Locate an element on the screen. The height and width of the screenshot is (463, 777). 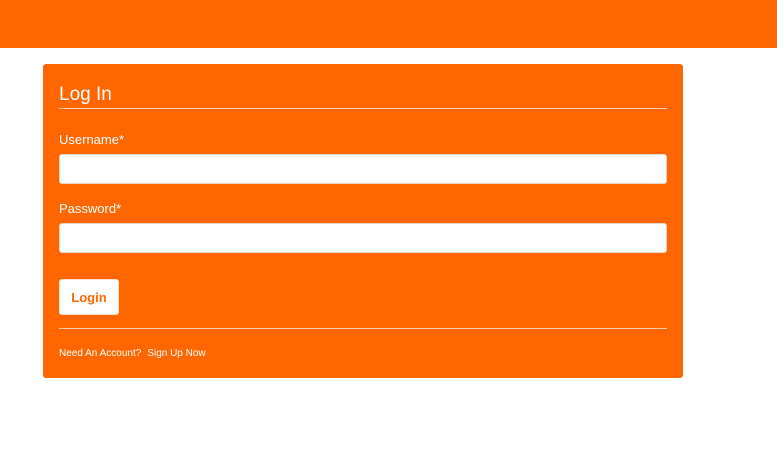
top-header-bar is located at coordinates (388, 24).